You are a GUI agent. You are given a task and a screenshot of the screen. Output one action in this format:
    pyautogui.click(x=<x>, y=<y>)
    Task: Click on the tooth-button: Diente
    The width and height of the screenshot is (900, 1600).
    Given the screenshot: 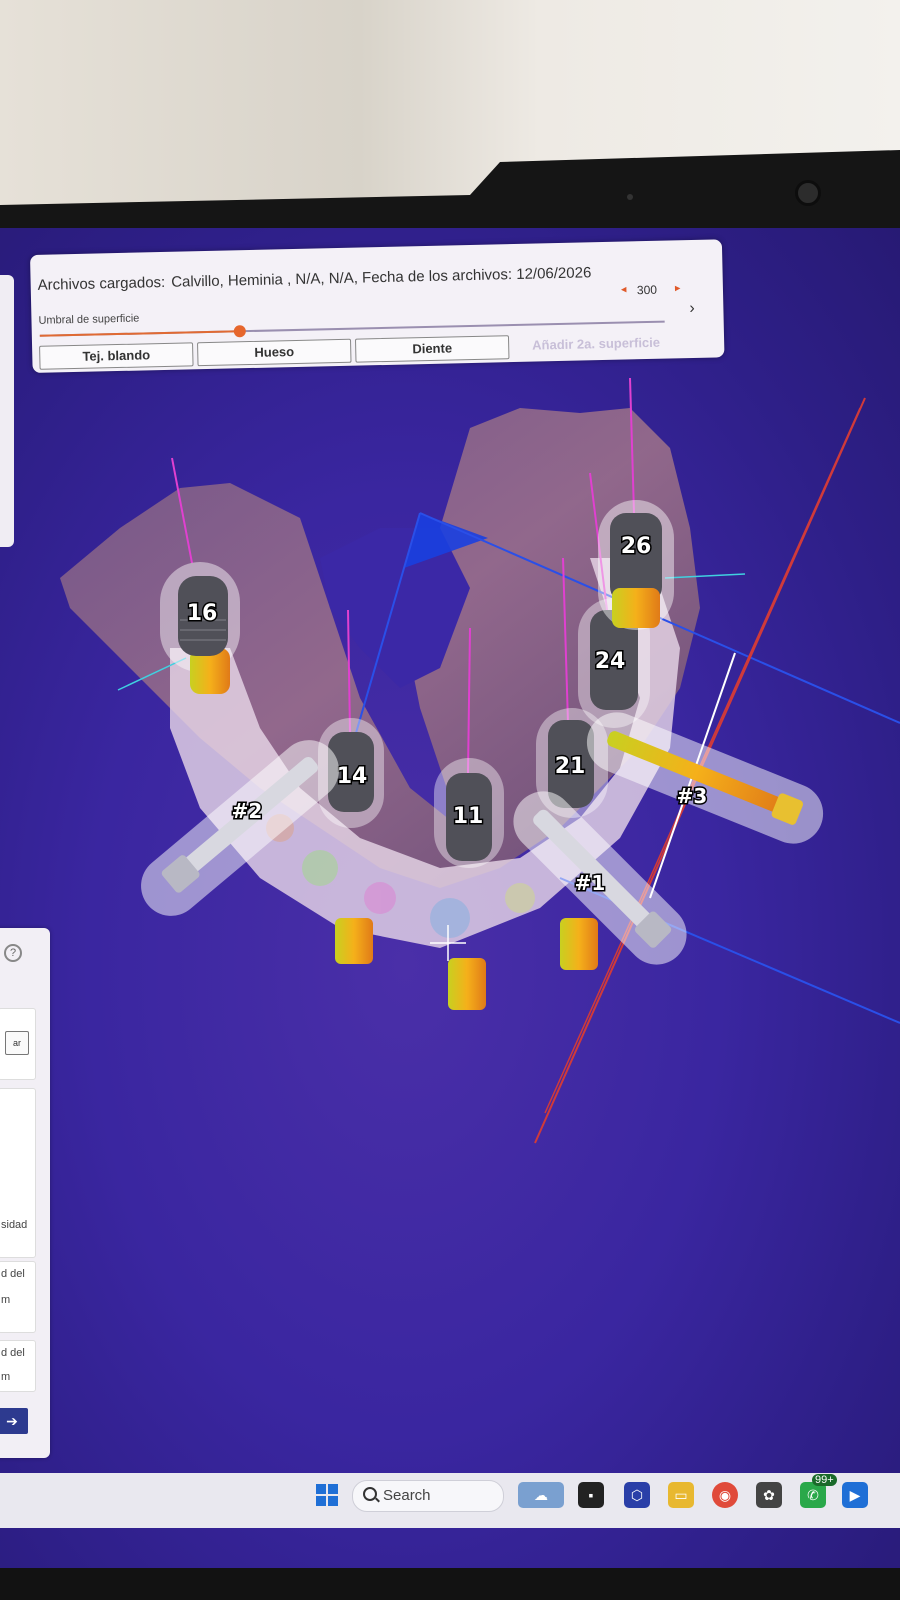 What is the action you would take?
    pyautogui.click(x=432, y=349)
    